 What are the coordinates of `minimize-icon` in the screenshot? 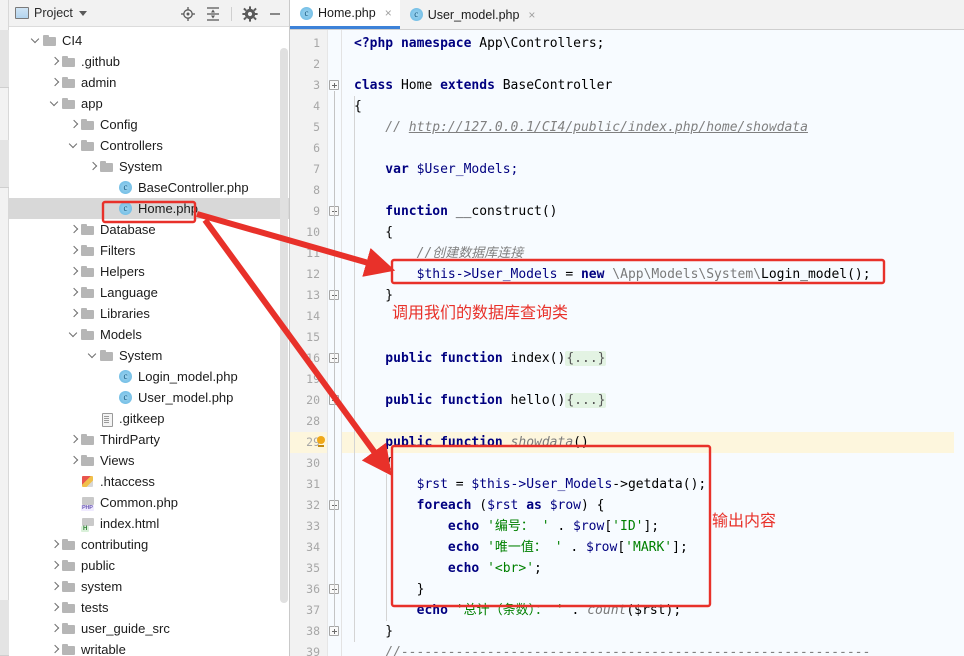 It's located at (275, 14).